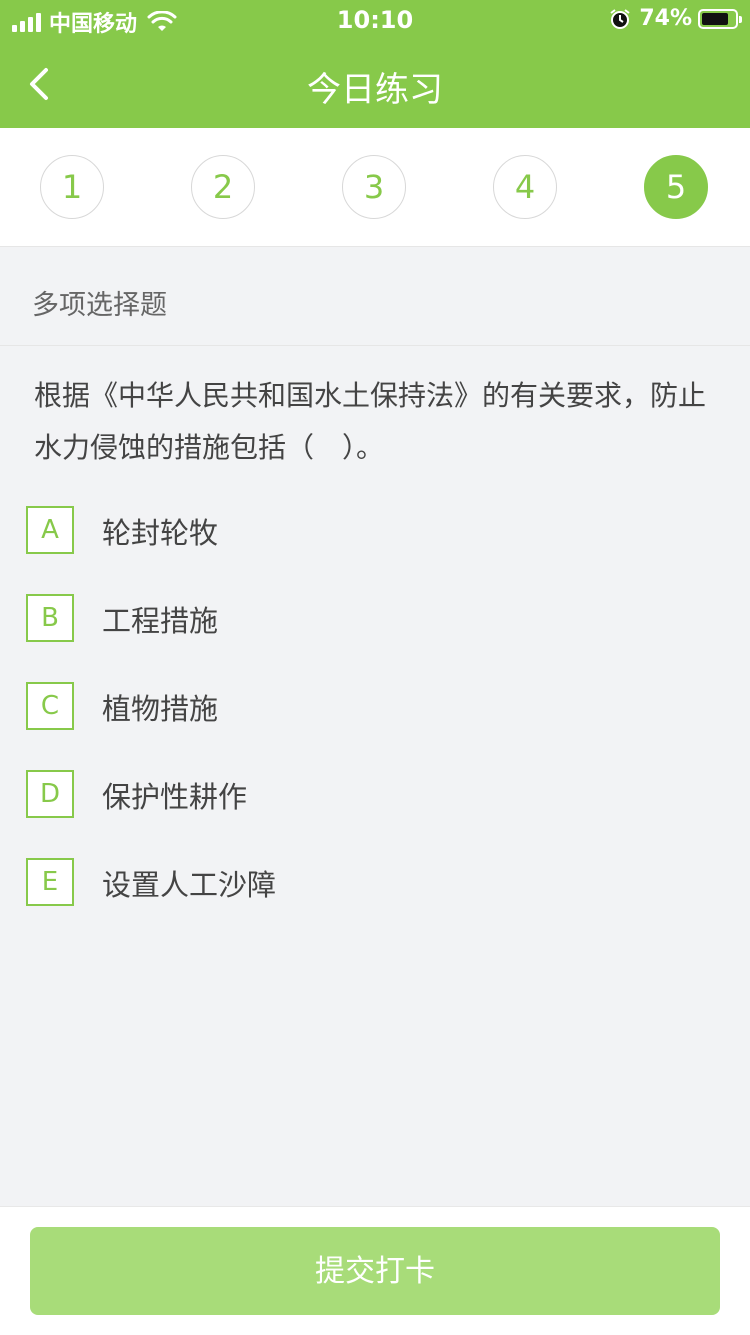 Image resolution: width=750 pixels, height=1335 pixels. Describe the element at coordinates (50, 530) in the screenshot. I see `option-a-checkbox: A` at that location.